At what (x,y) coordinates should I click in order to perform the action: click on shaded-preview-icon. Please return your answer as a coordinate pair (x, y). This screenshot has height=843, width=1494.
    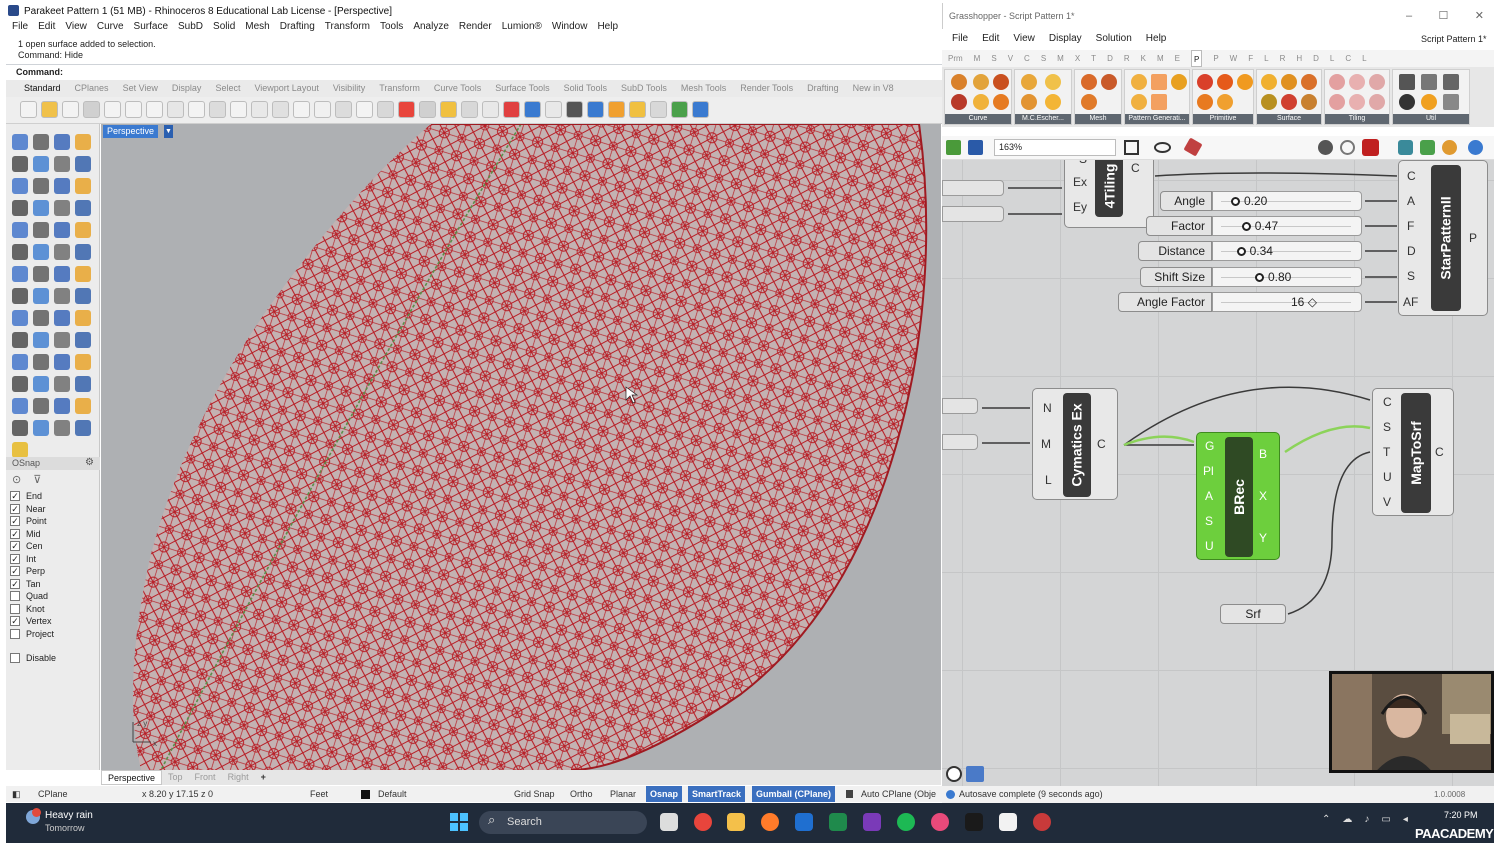
    Looking at the image, I should click on (1427, 147).